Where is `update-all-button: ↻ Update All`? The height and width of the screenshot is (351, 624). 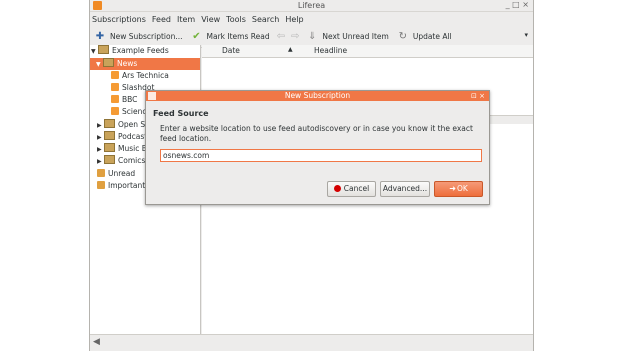 update-all-button: ↻ Update All is located at coordinates (424, 37).